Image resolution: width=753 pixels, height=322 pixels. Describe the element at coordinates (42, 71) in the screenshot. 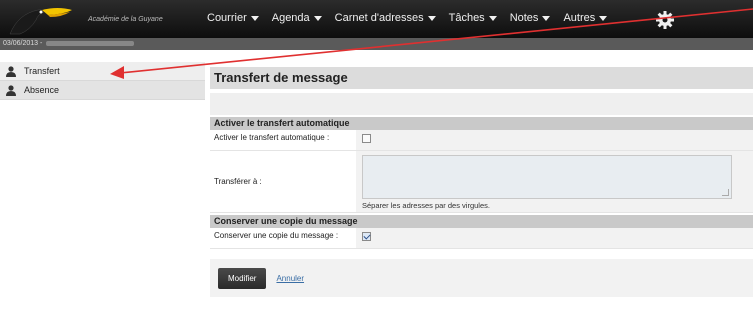

I see `sidebar-item-label: Transfert` at that location.